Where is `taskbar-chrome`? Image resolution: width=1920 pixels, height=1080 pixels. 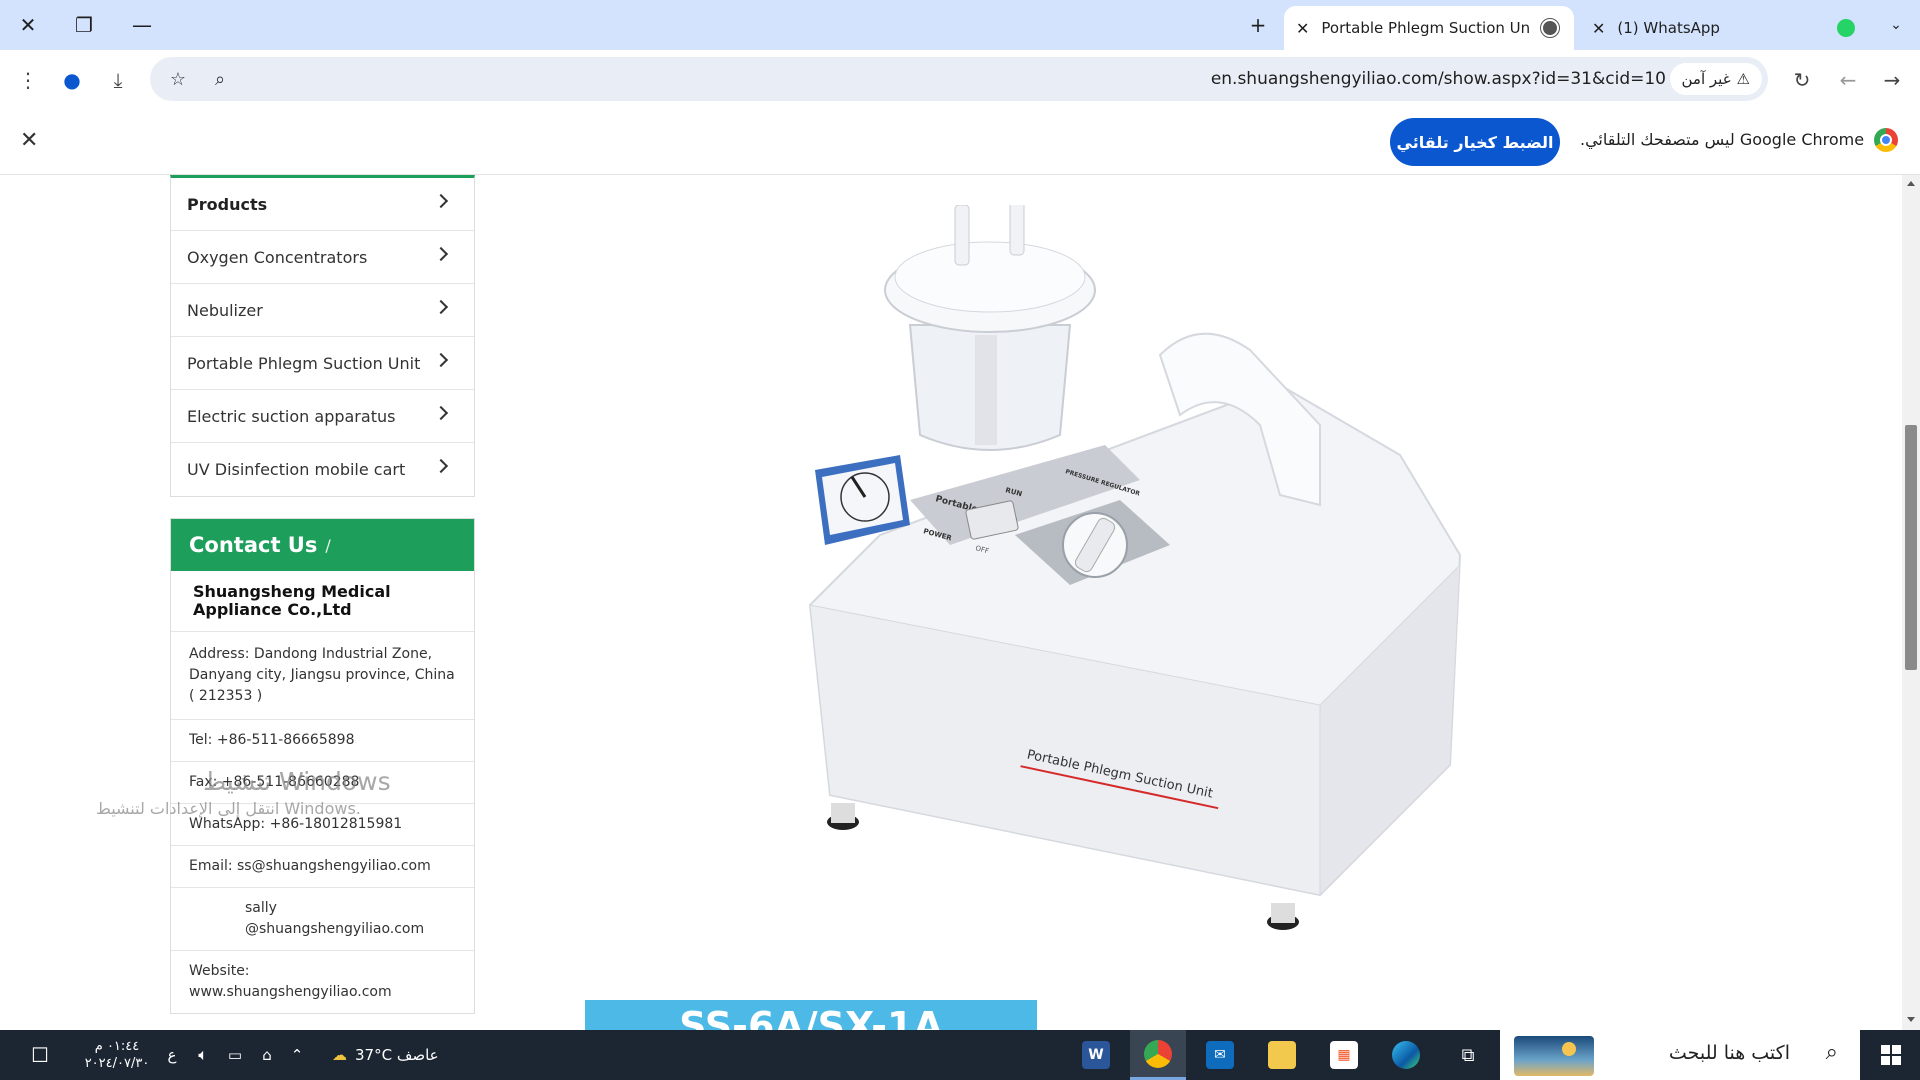
taskbar-chrome is located at coordinates (1158, 1055).